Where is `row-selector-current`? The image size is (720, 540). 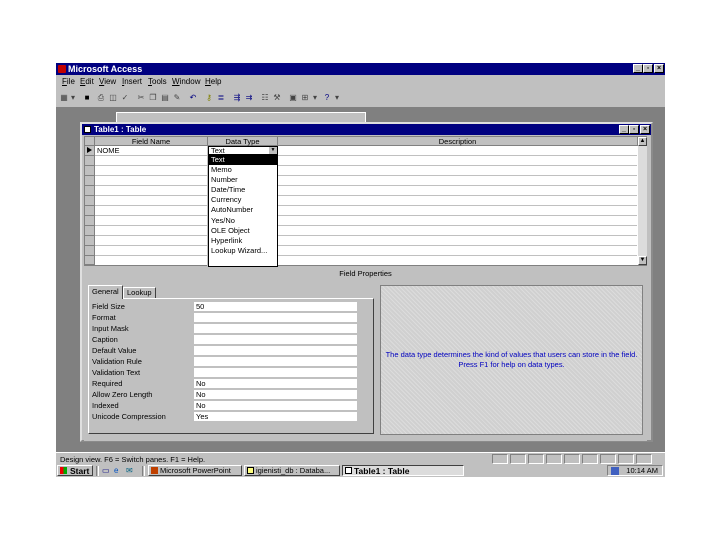
row-selector-current is located at coordinates (90, 151).